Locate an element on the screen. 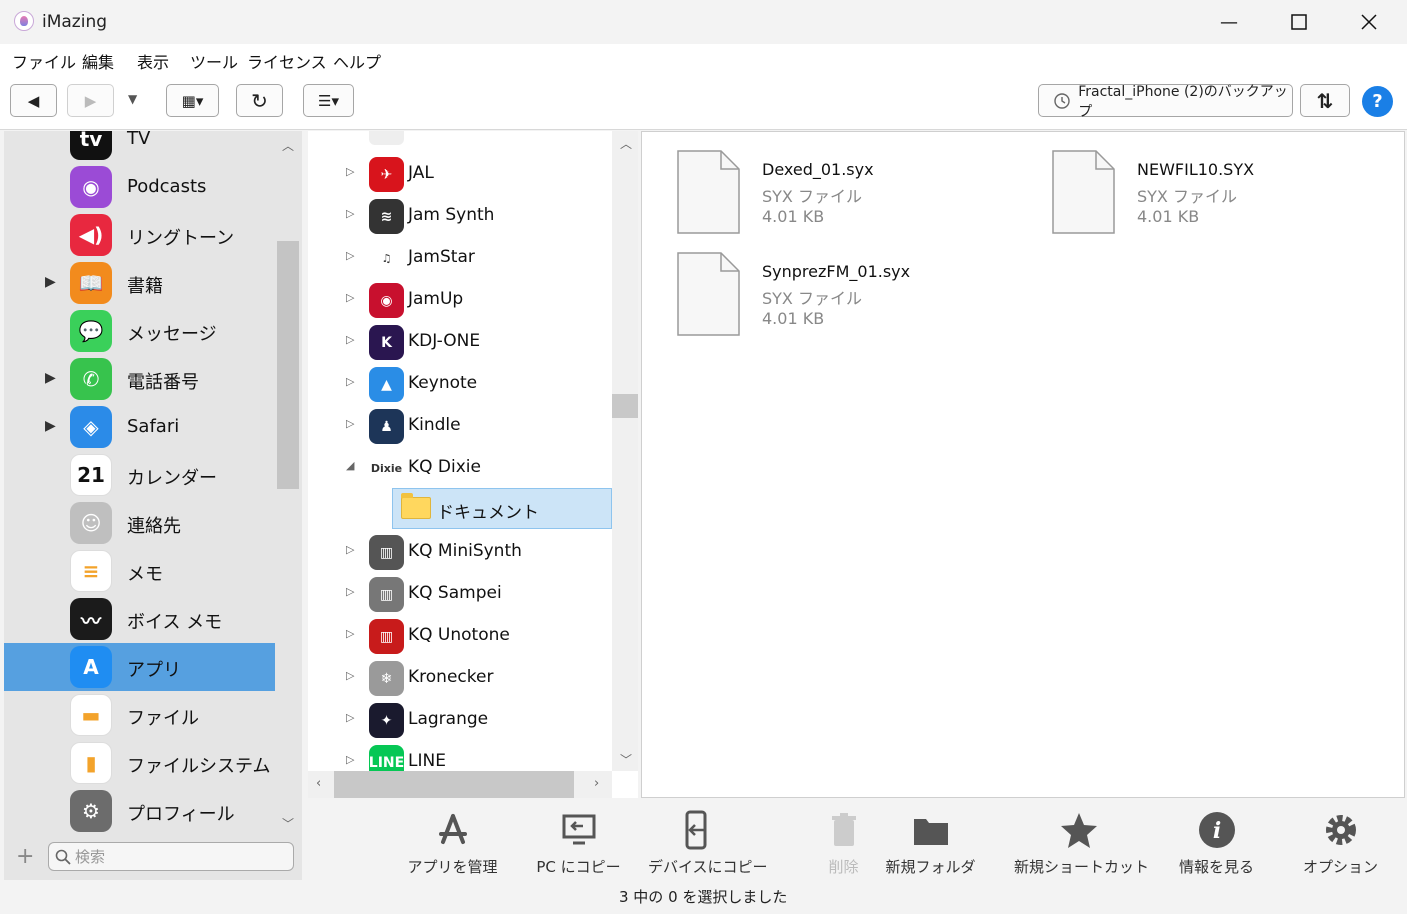  menu-help: ヘルプ is located at coordinates (357, 61).